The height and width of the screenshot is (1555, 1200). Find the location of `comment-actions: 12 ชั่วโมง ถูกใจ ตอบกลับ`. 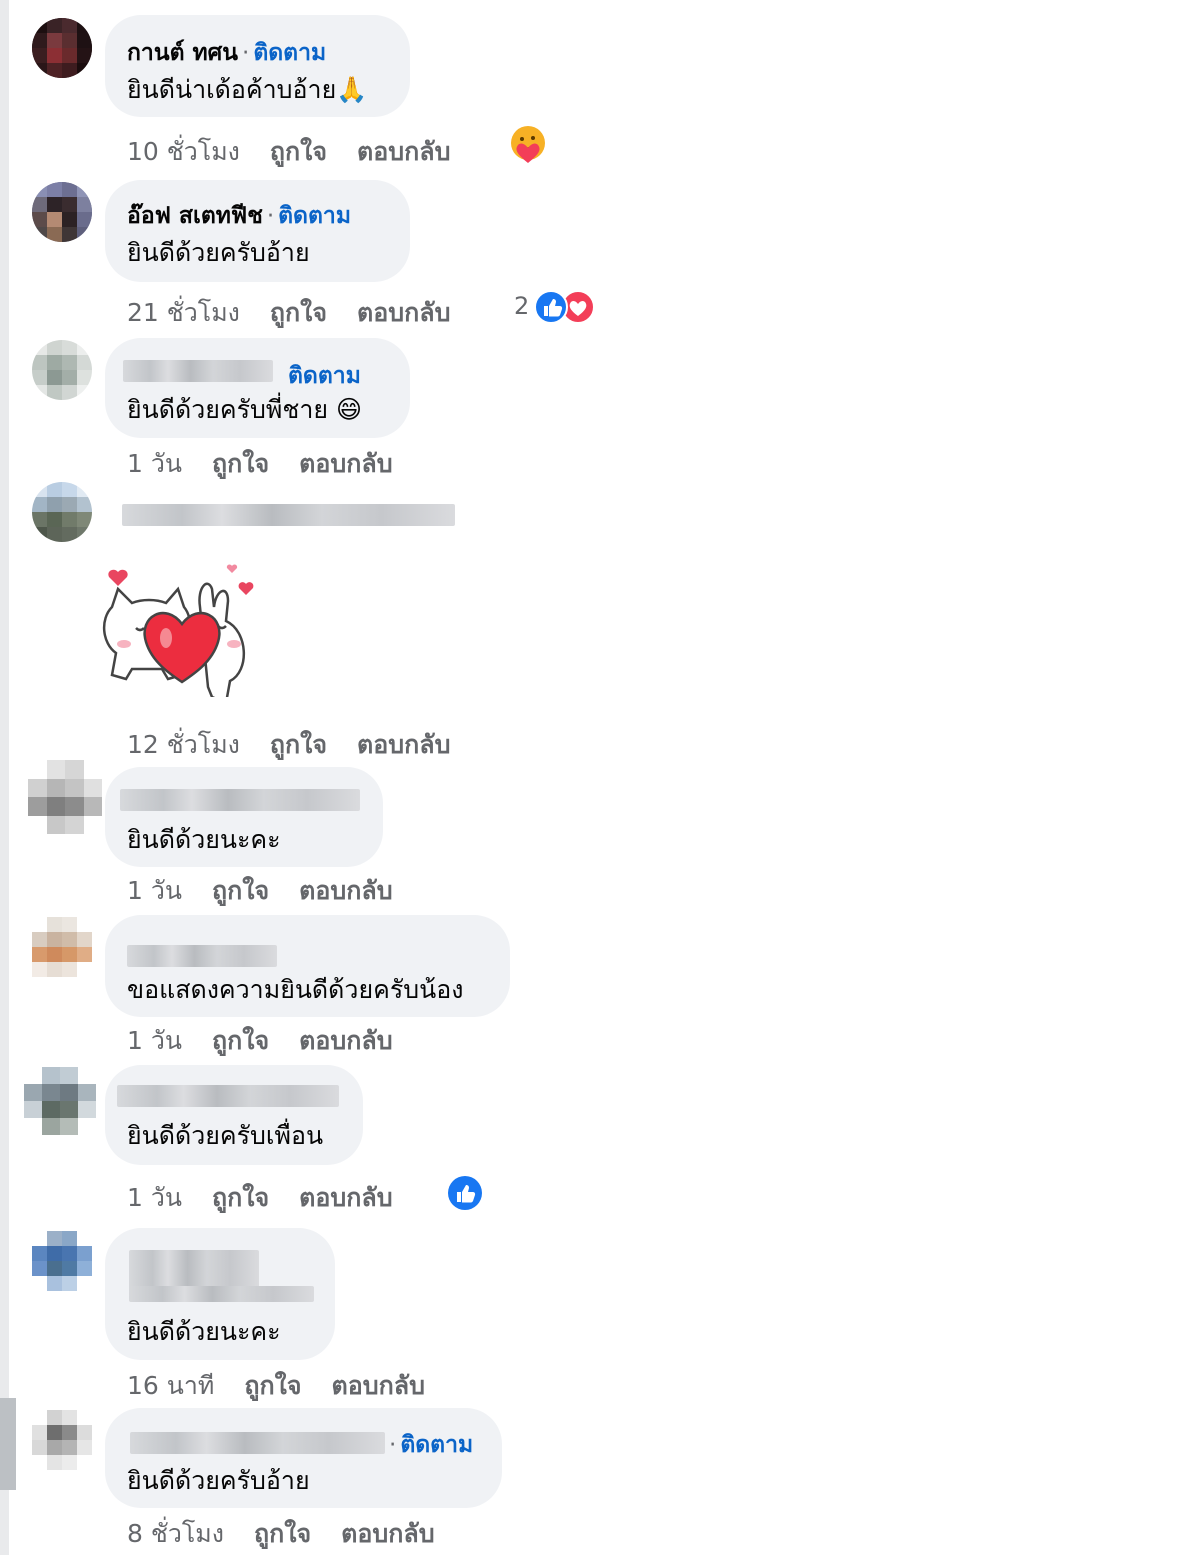

comment-actions: 12 ชั่วโมง ถูกใจ ตอบกลับ is located at coordinates (303, 745).